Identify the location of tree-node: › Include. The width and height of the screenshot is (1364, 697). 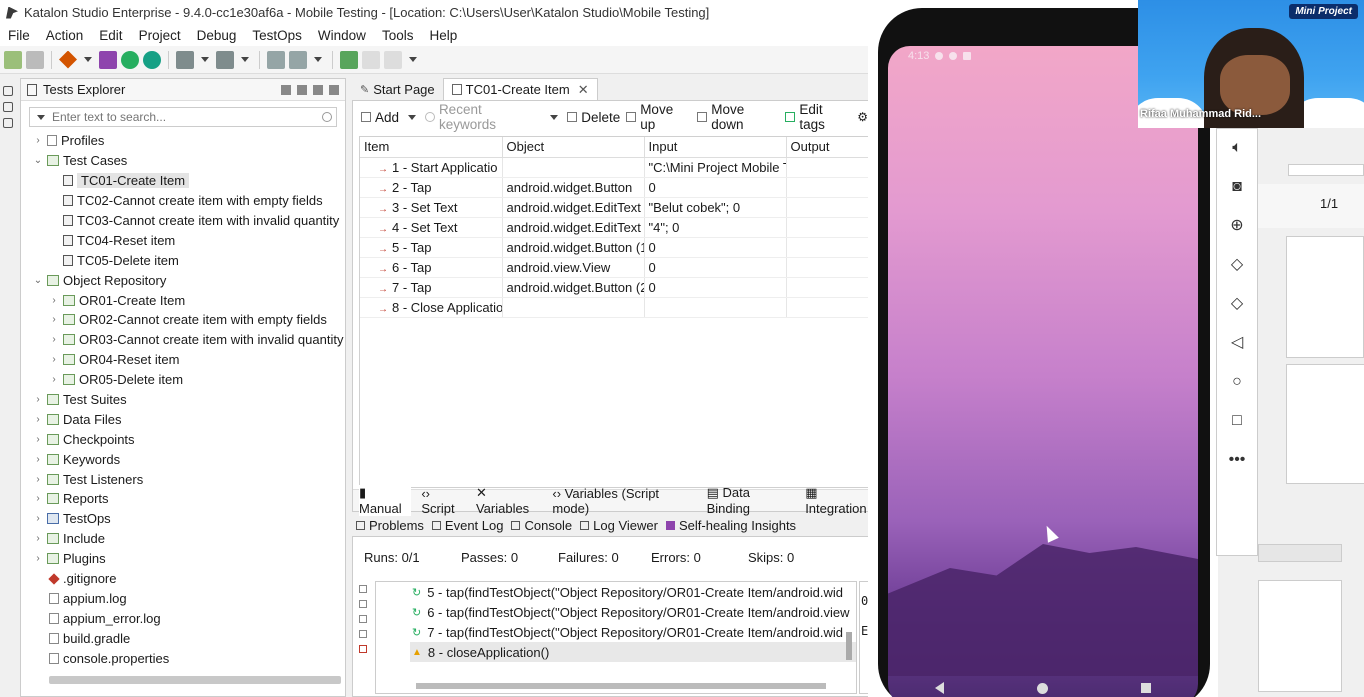
(183, 539).